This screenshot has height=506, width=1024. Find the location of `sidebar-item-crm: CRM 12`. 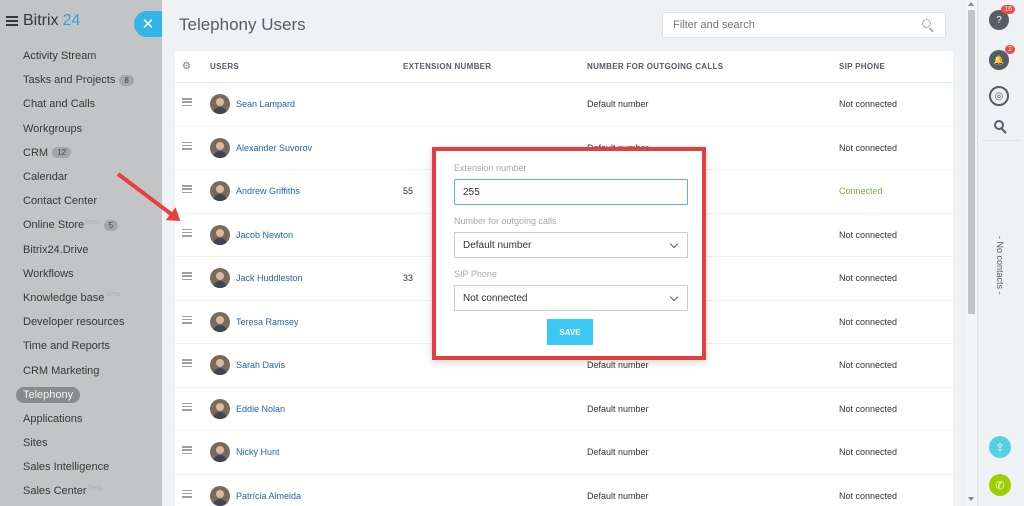

sidebar-item-crm: CRM 12 is located at coordinates (81, 153).